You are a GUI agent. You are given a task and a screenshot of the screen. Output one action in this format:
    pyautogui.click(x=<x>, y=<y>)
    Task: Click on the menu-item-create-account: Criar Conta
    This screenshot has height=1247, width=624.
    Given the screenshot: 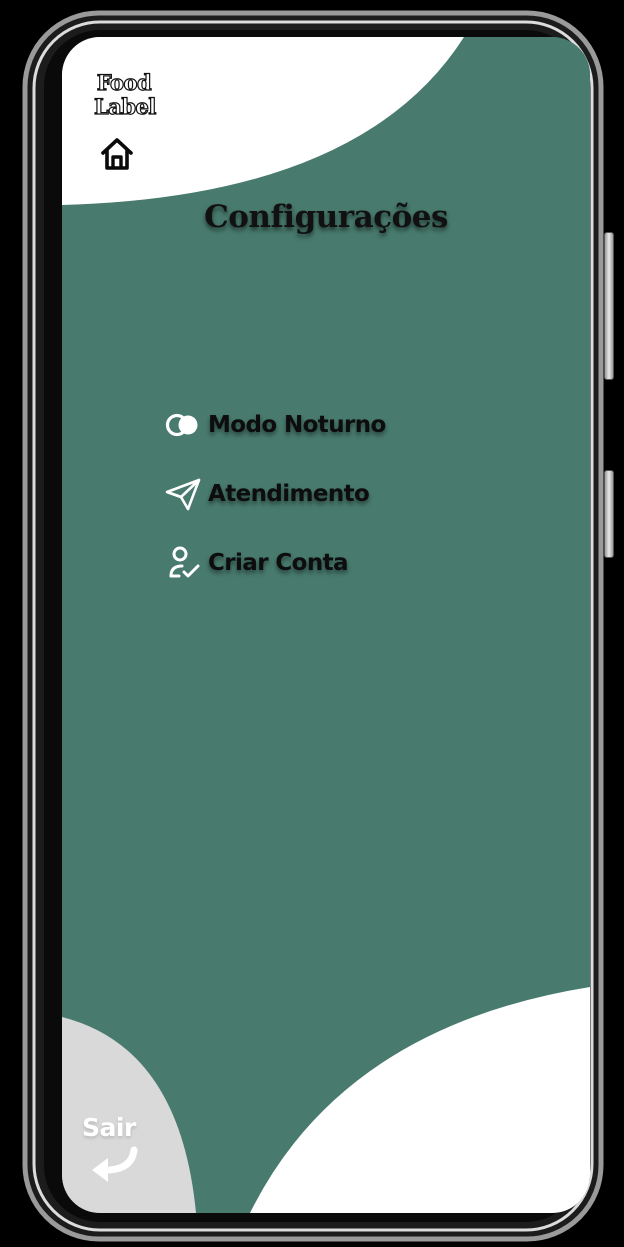 What is the action you would take?
    pyautogui.click(x=324, y=563)
    